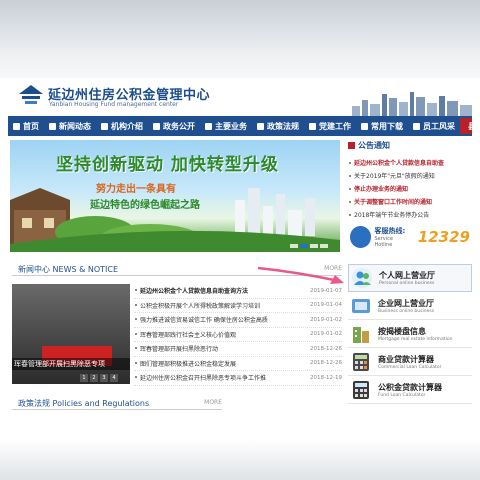 This screenshot has height=480, width=480. What do you see at coordinates (185, 334) in the screenshot?
I see `news-item-title: 珲春管理部践行社会主义核心价值观` at bounding box center [185, 334].